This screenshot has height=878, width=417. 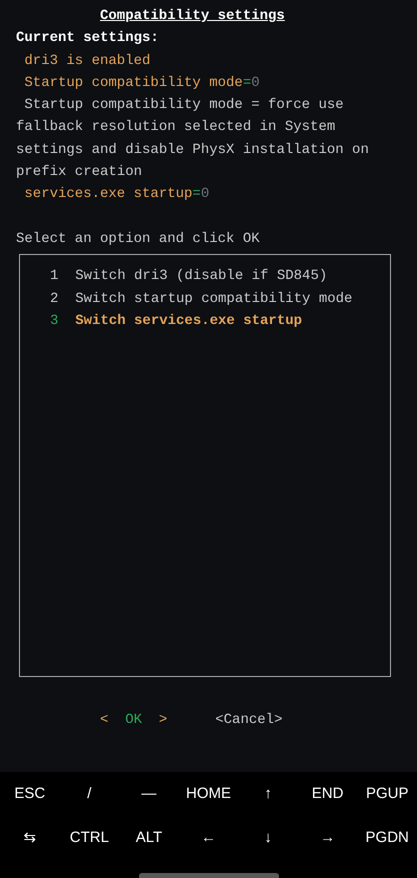 I want to click on setting-status: dri3 is enabled, so click(x=87, y=61).